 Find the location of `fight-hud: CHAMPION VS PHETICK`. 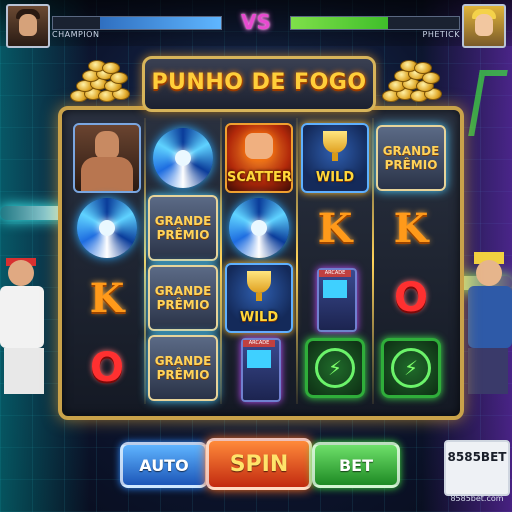

fight-hud: CHAMPION VS PHETICK is located at coordinates (256, 24).